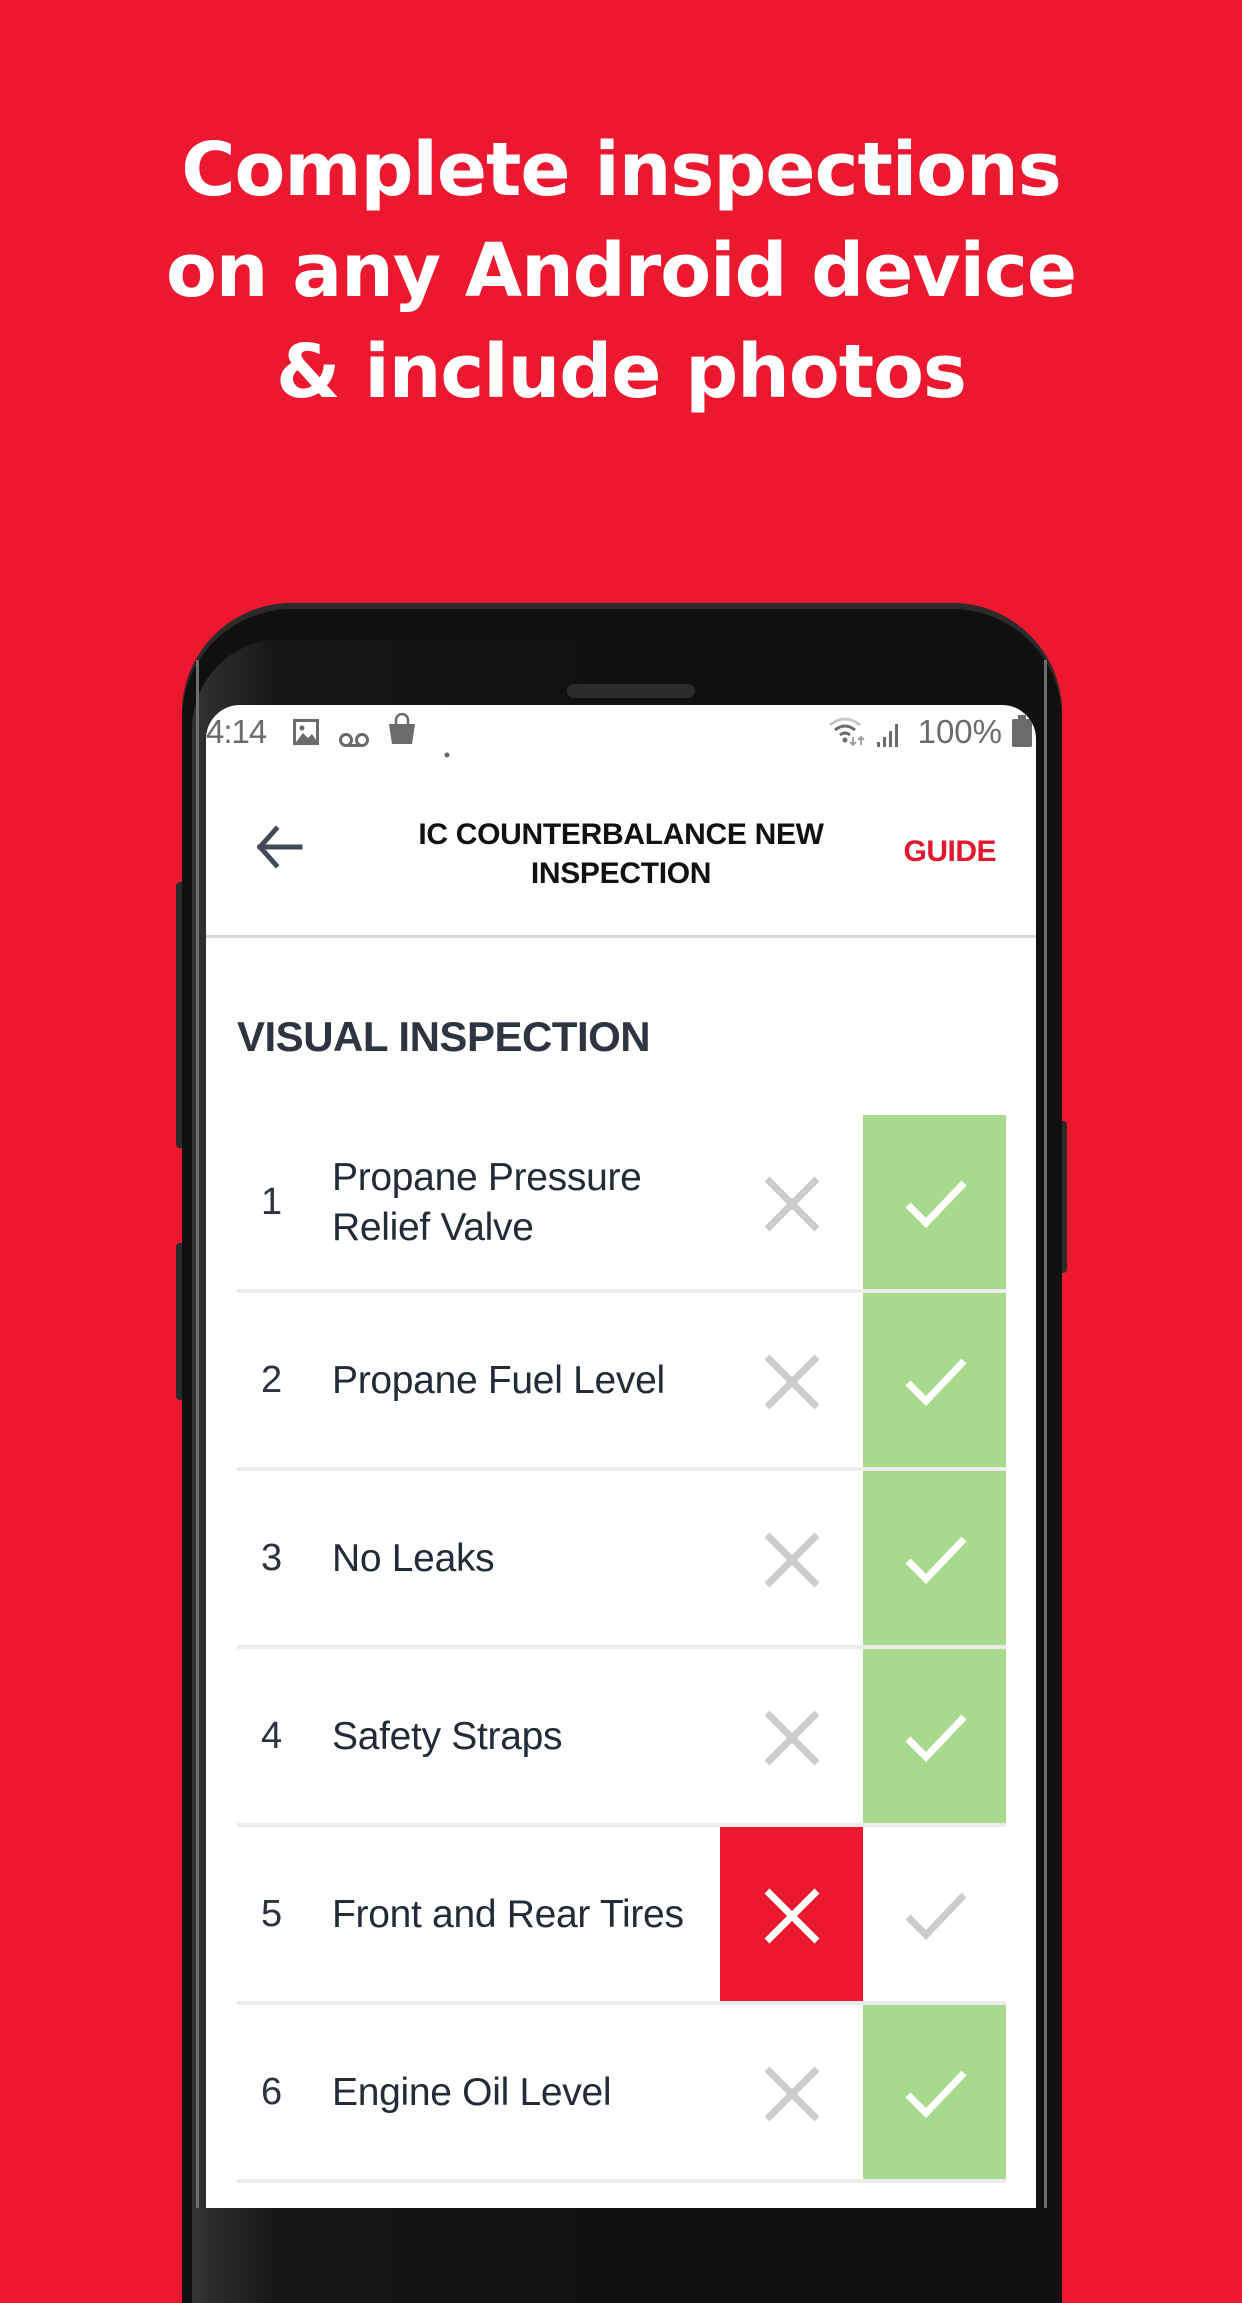 Image resolution: width=1242 pixels, height=2303 pixels. Describe the element at coordinates (621, 1560) in the screenshot. I see `inspection-item: 3 No Leaks` at that location.